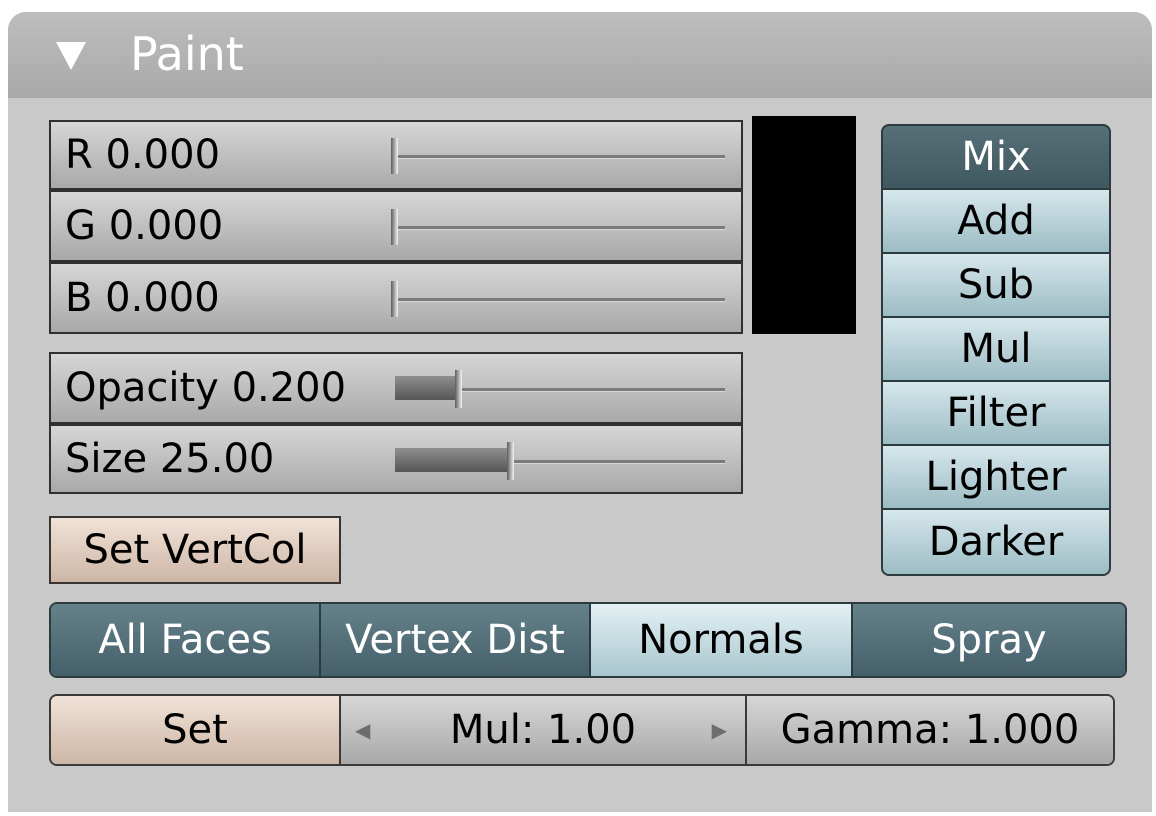 This screenshot has height=816, width=1156. Describe the element at coordinates (196, 730) in the screenshot. I see `set-button: Set` at that location.